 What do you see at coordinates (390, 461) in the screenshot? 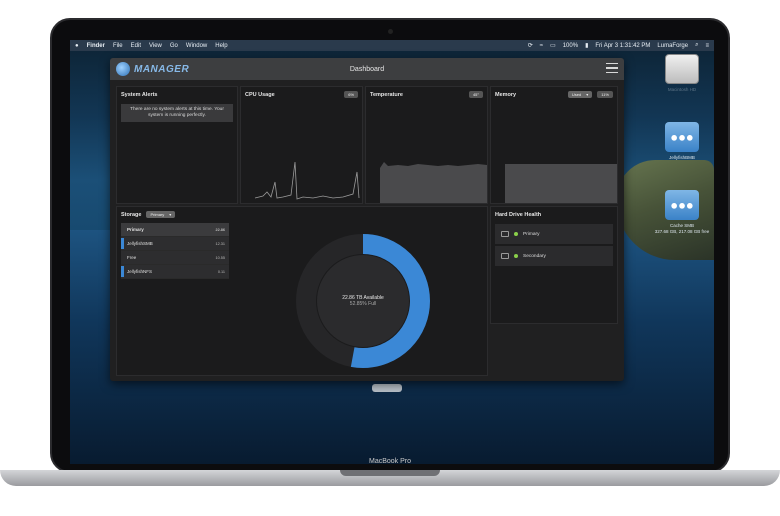
I see `device-label: MacBook Pro` at bounding box center [390, 461].